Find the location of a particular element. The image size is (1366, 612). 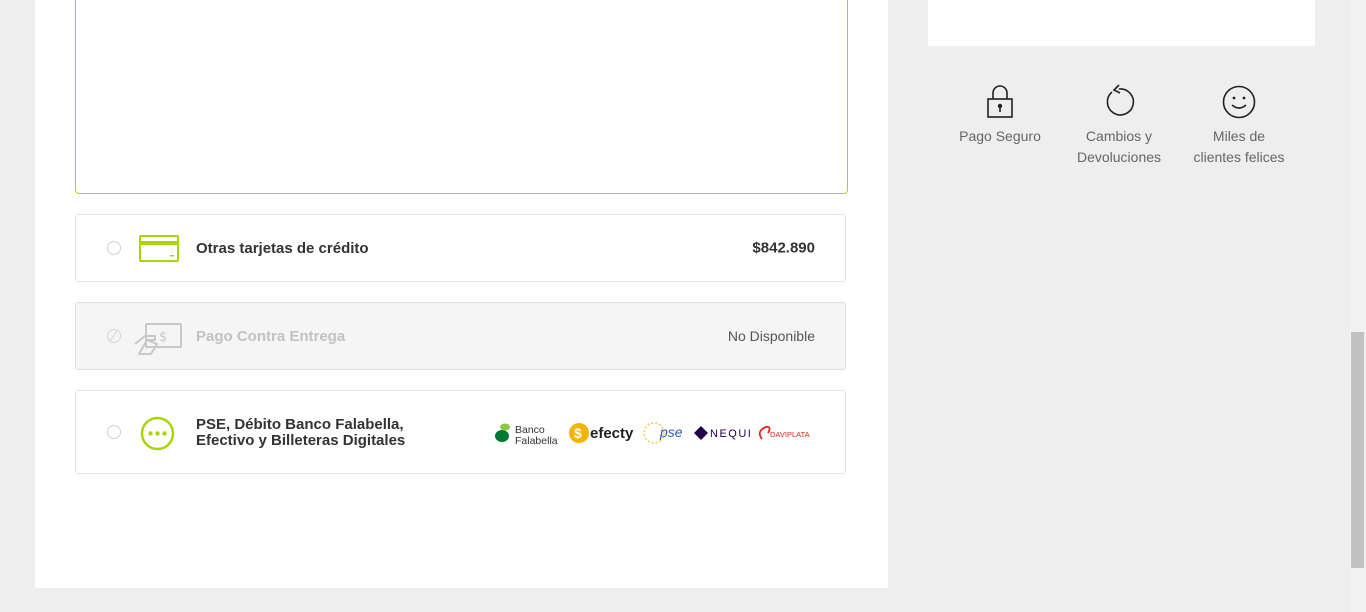

feature-label-line-2: clientes felices is located at coordinates (1239, 157).